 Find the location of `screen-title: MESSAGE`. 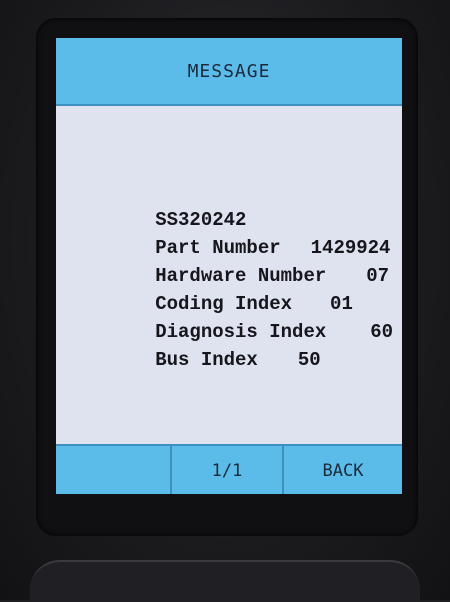

screen-title: MESSAGE is located at coordinates (229, 71).